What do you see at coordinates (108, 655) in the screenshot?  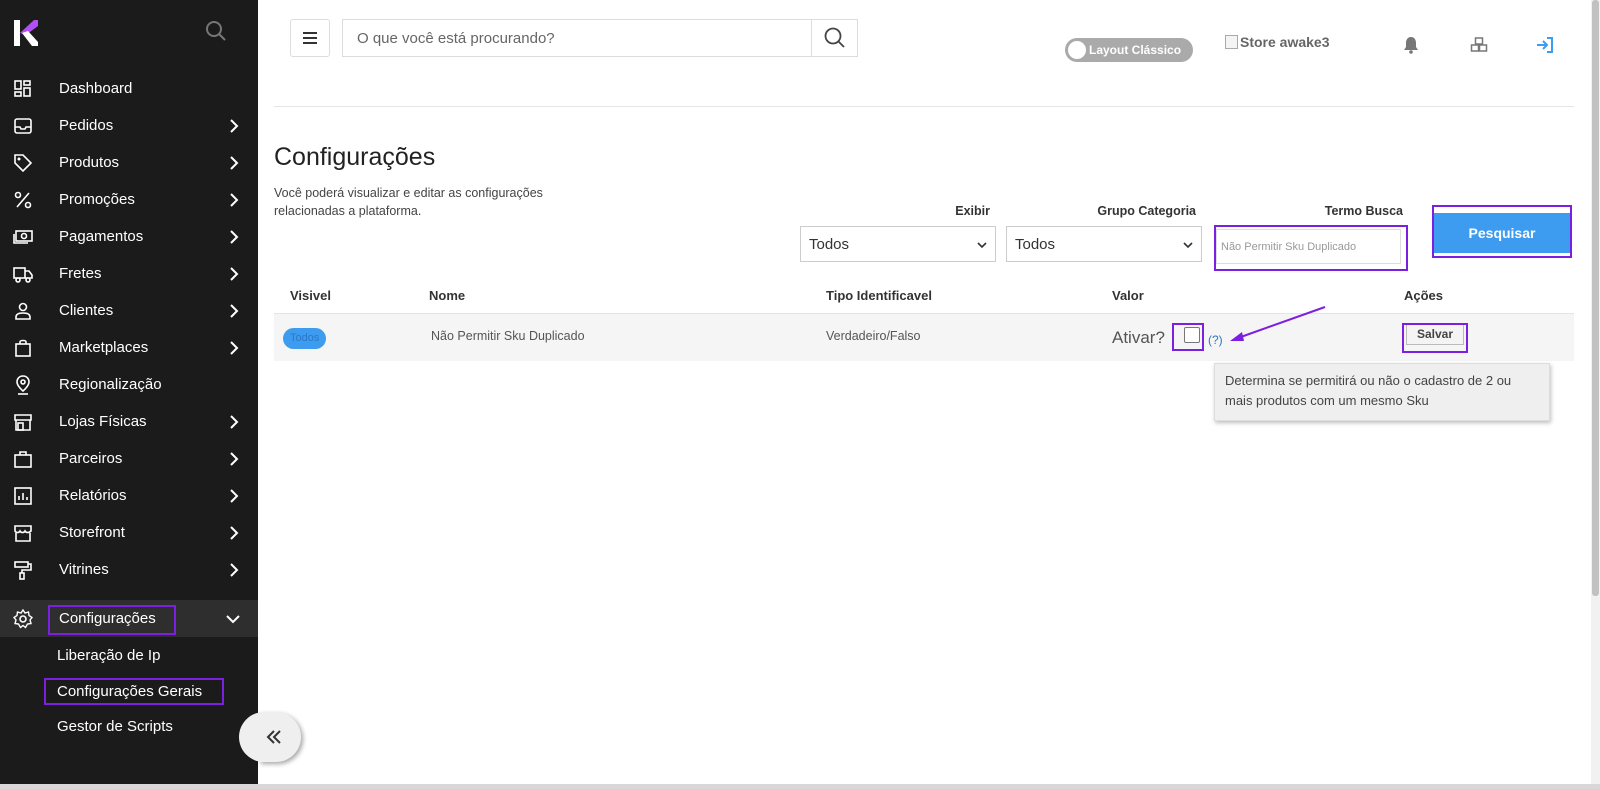 I see `sidebar-subitem-liberacao-ip: Liberação de Ip` at bounding box center [108, 655].